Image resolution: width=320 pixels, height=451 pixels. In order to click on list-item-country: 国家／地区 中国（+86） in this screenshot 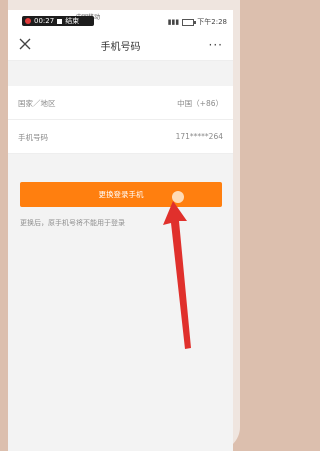, I will do `click(120, 103)`.